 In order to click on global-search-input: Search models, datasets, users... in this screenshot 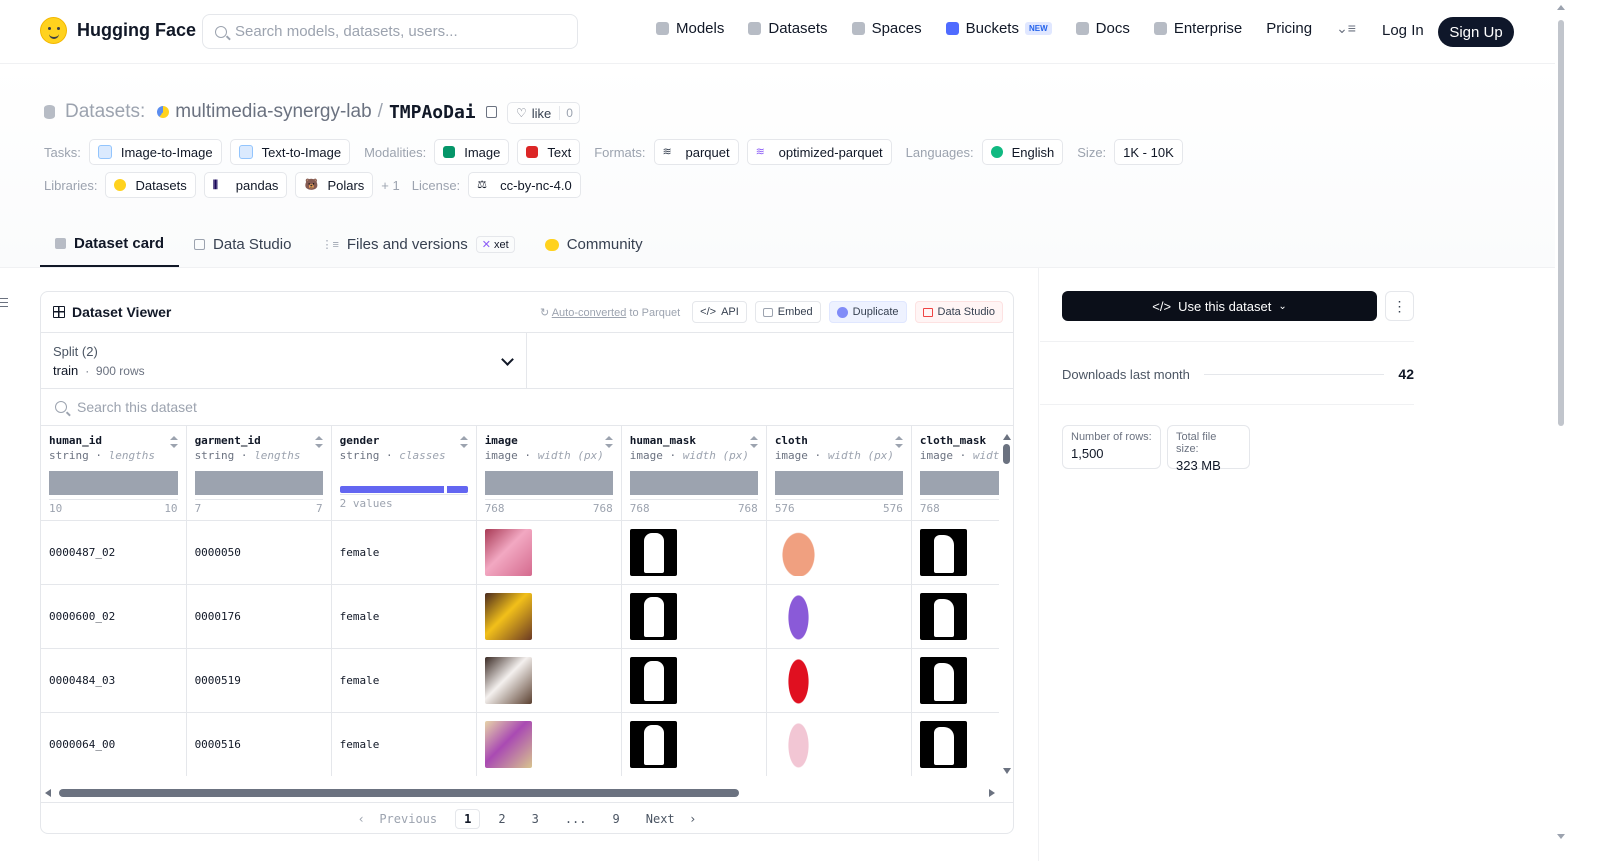, I will do `click(390, 31)`.